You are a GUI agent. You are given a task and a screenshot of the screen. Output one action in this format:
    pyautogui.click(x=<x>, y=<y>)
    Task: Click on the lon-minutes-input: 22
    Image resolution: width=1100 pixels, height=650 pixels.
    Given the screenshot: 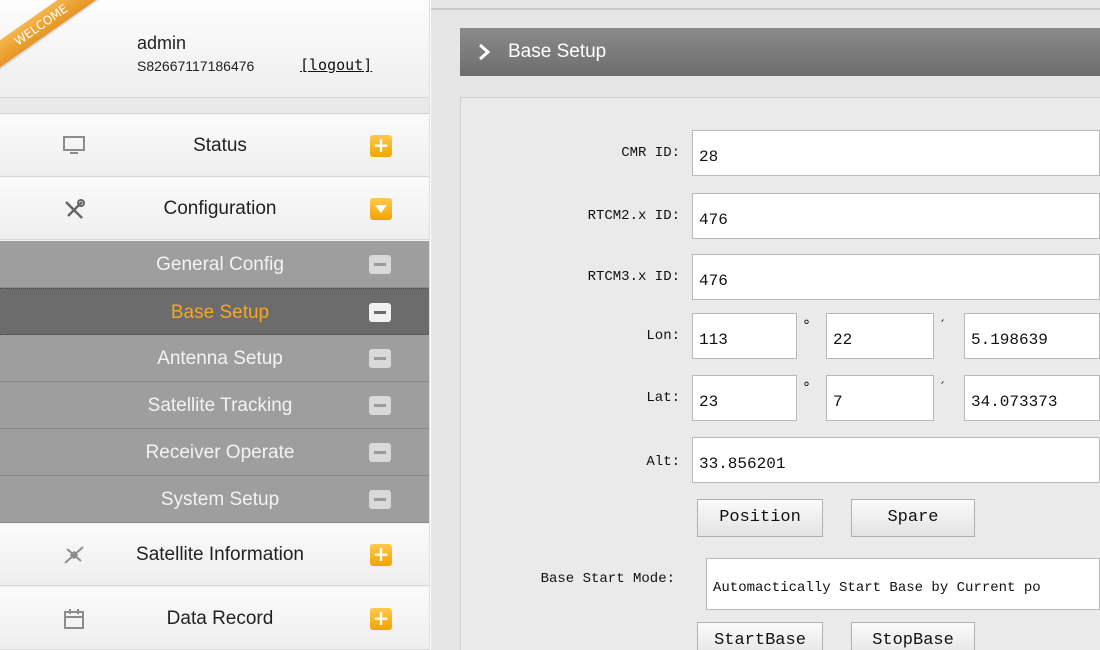 What is the action you would take?
    pyautogui.click(x=880, y=336)
    